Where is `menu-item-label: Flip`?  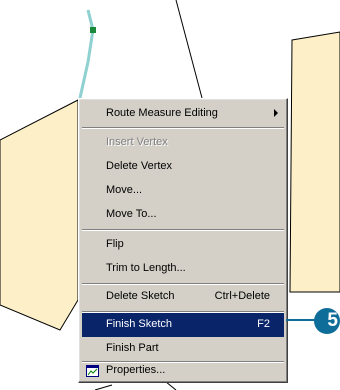
menu-item-label: Flip is located at coordinates (115, 244).